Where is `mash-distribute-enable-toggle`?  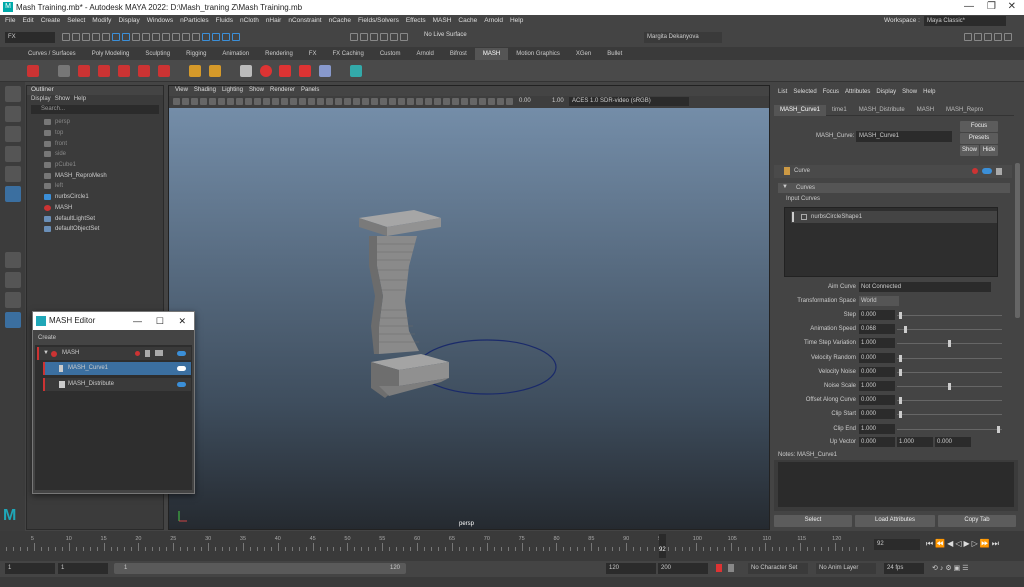
mash-distribute-enable-toggle is located at coordinates (181, 384).